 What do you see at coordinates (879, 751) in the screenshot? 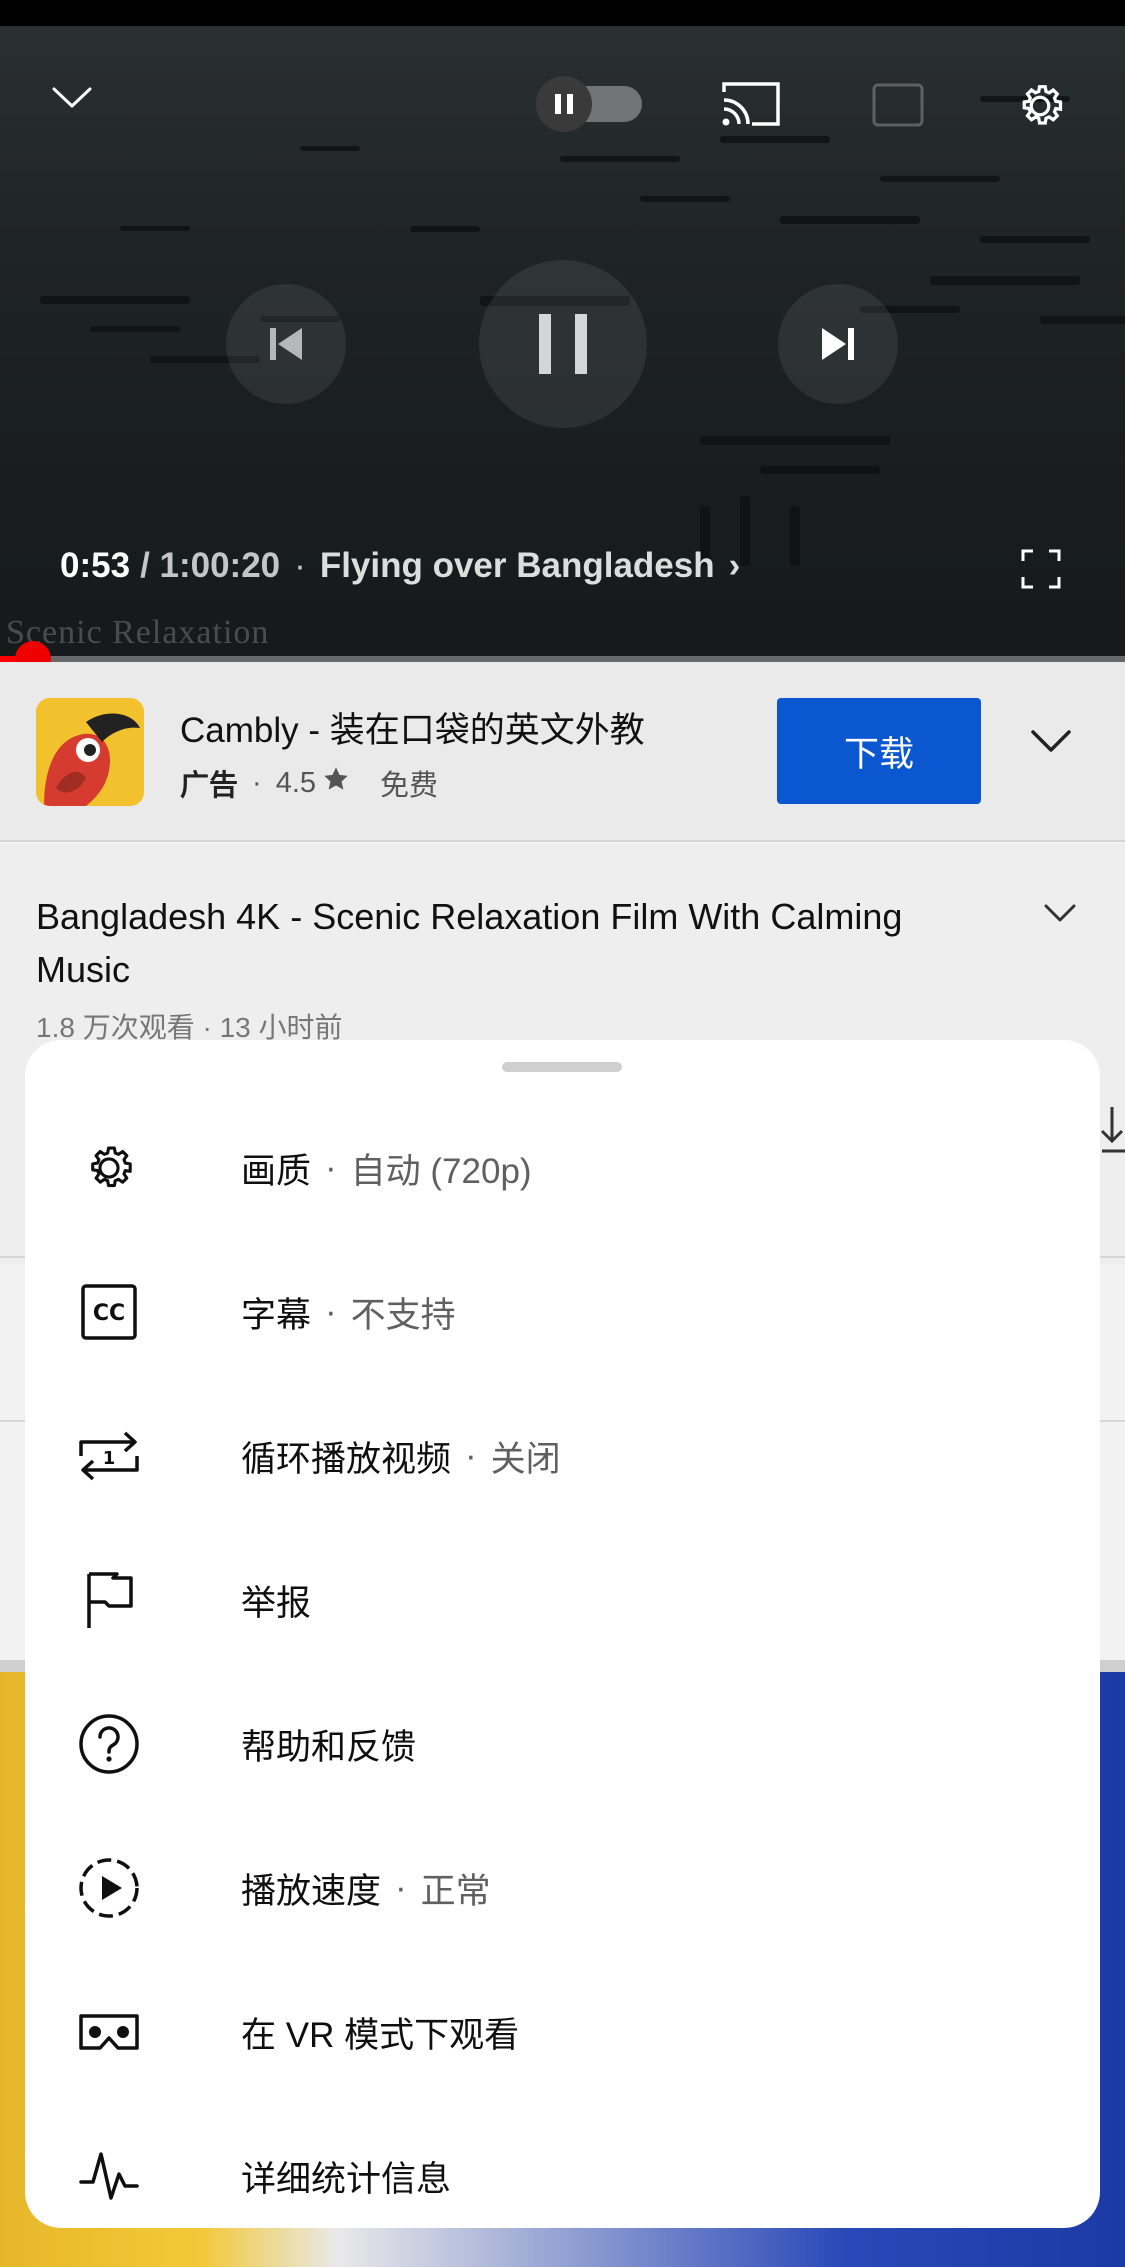
I see `ad-download-button: 下载` at bounding box center [879, 751].